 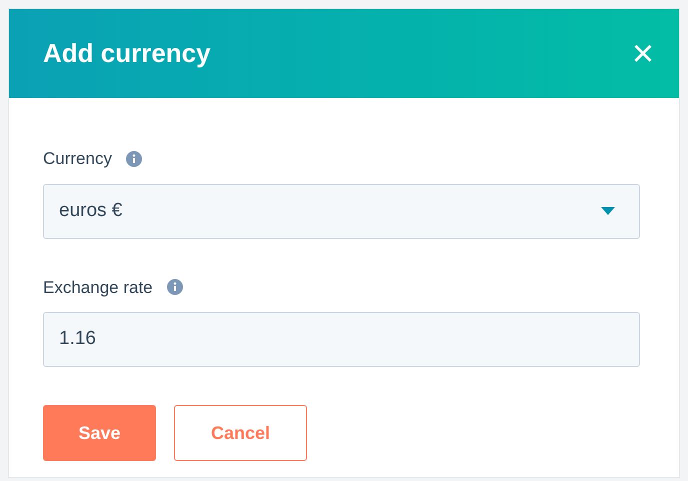 I want to click on field-label: Exchange rate, so click(x=98, y=287).